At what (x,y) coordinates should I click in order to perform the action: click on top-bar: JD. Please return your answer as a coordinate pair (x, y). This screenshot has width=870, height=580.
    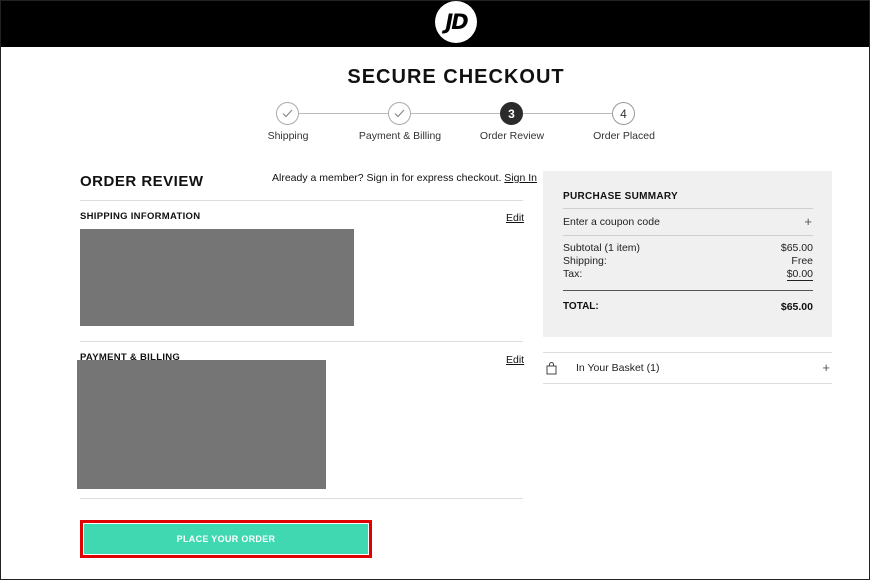
    Looking at the image, I should click on (435, 23).